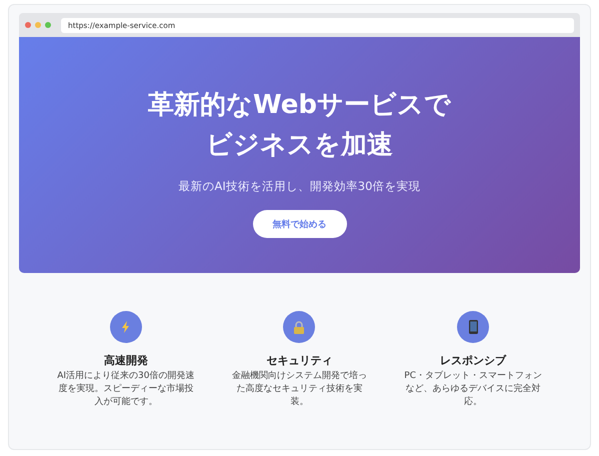 The image size is (599, 456). What do you see at coordinates (299, 360) in the screenshot?
I see `feature-title: セキュリティ` at bounding box center [299, 360].